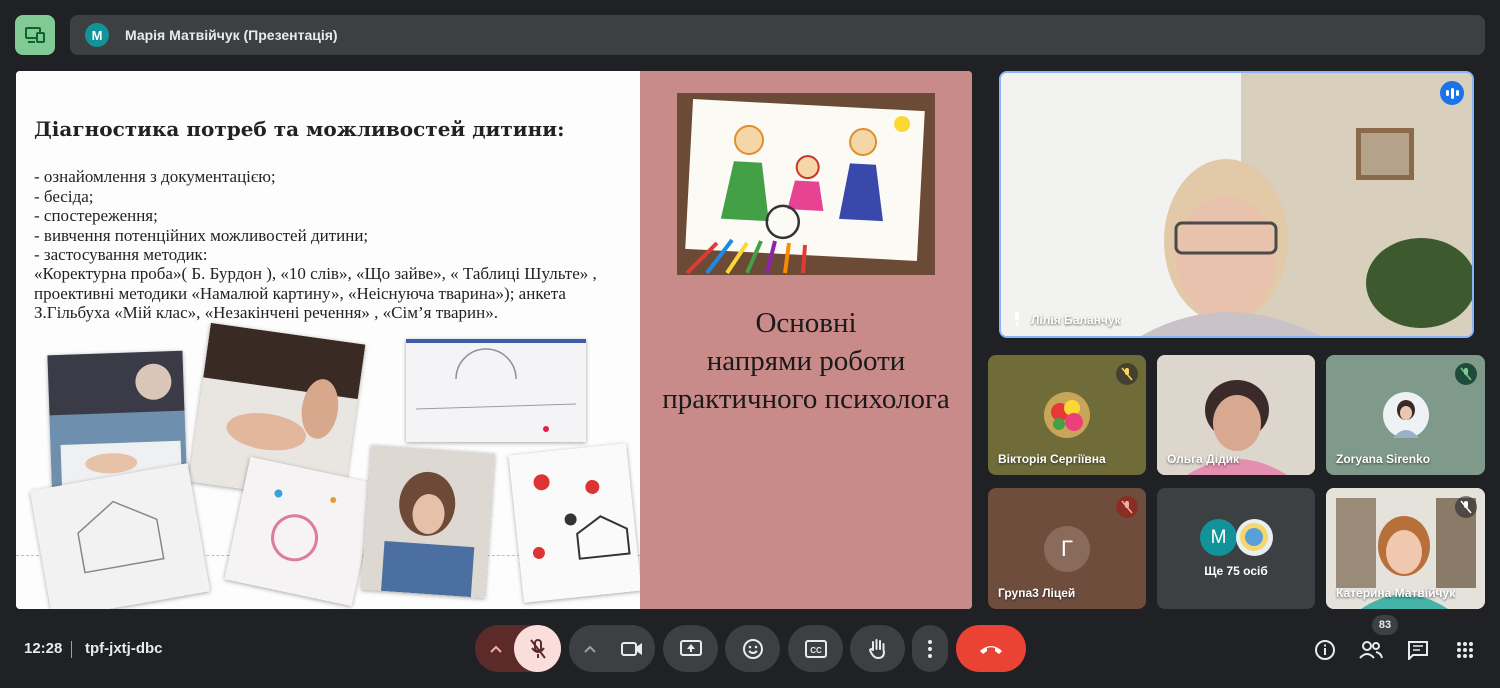  I want to click on photo-house-sketch, so click(120, 536).